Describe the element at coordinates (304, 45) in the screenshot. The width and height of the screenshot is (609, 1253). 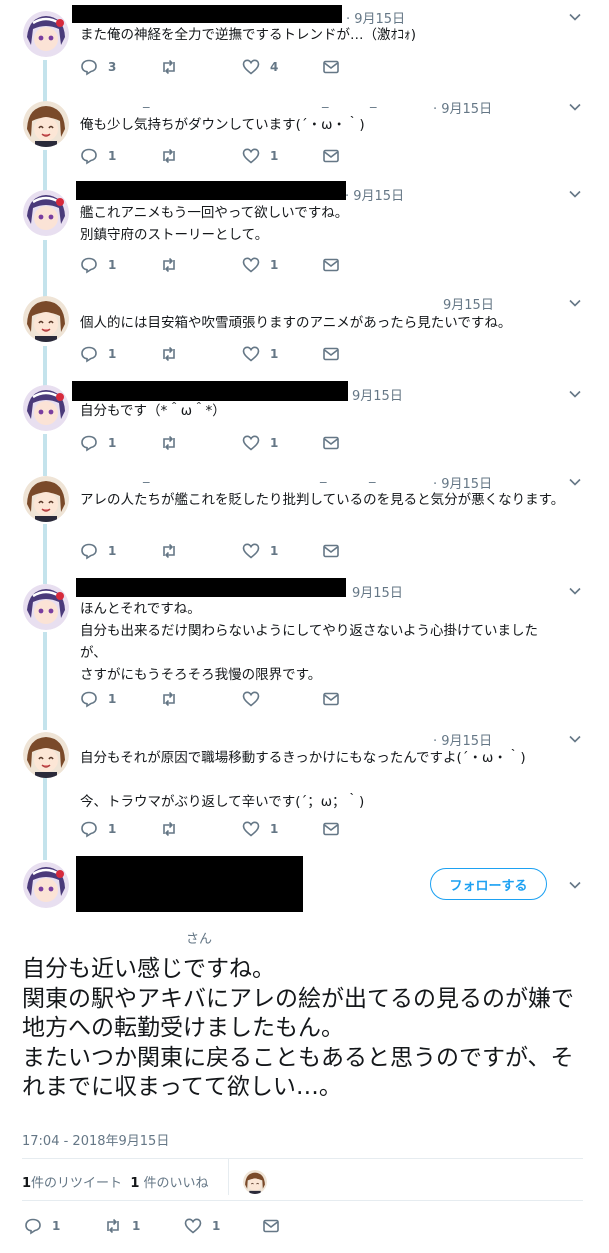
I see `reply-tweet: · 9月15日 また俺の神経を全力で逆撫でするトレンドが…（激ｵｺｫ) 3 4` at that location.